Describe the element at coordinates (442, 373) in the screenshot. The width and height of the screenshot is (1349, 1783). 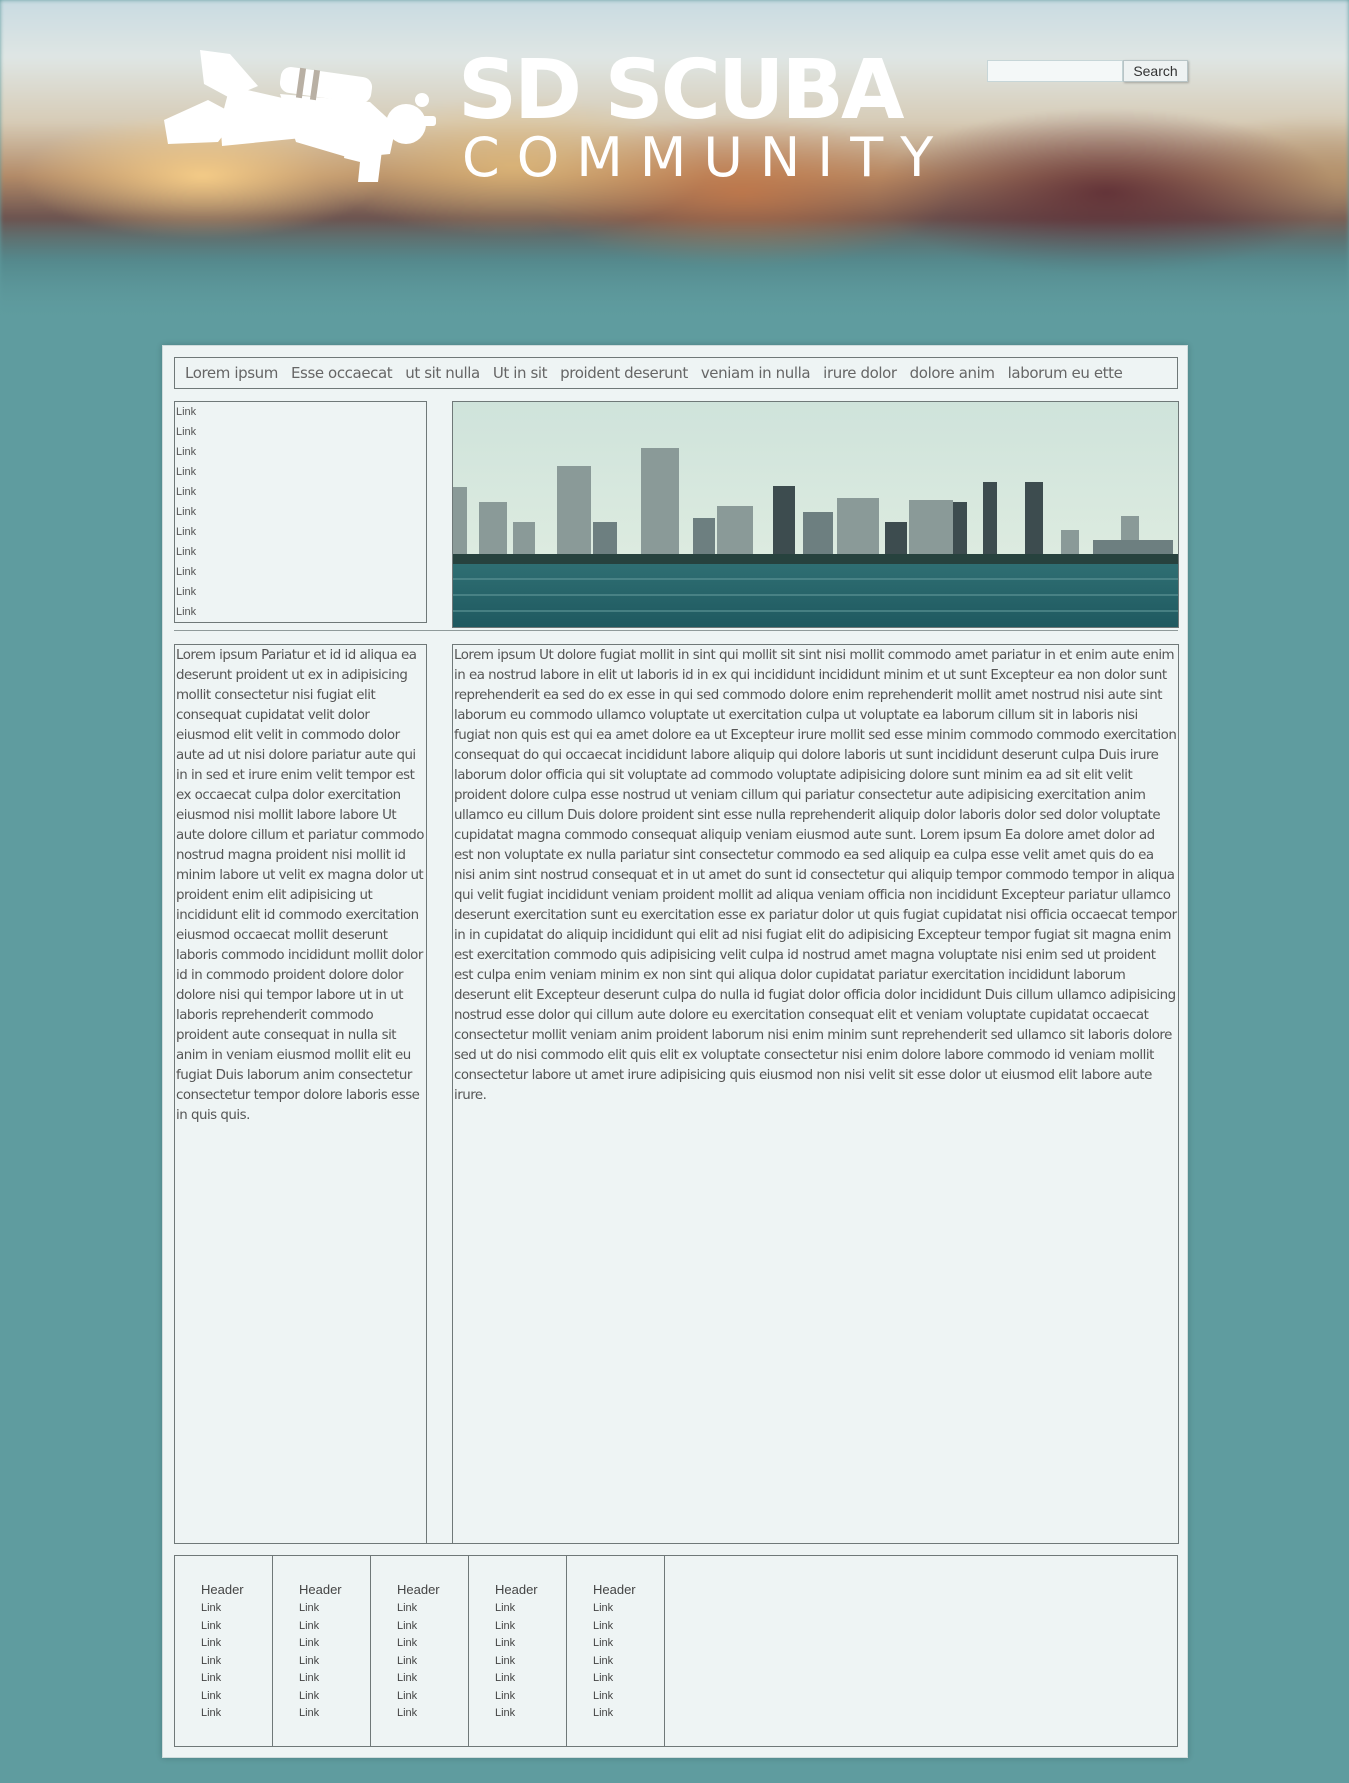
I see `nav-item: ut sit nulla` at that location.